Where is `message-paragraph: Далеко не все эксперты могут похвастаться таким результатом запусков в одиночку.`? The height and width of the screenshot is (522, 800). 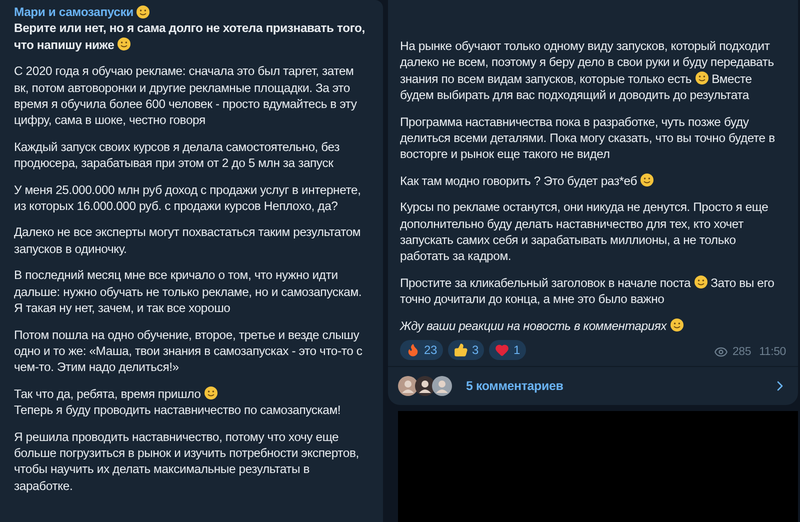 message-paragraph: Далеко не все эксперты могут похвастаться таким результатом запусков в одиночку. is located at coordinates (188, 241).